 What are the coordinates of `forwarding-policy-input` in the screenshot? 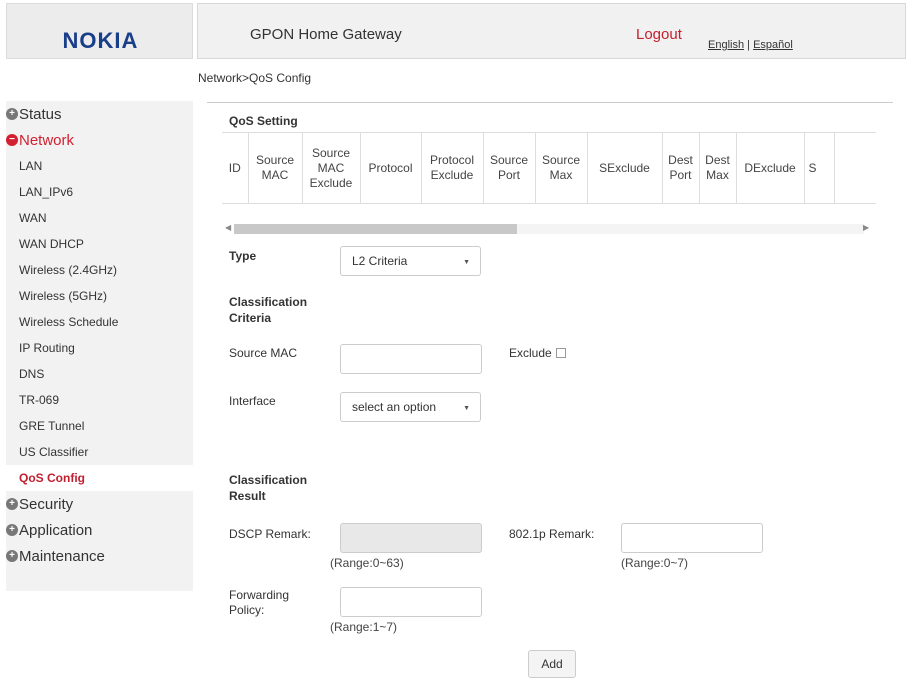 It's located at (411, 602).